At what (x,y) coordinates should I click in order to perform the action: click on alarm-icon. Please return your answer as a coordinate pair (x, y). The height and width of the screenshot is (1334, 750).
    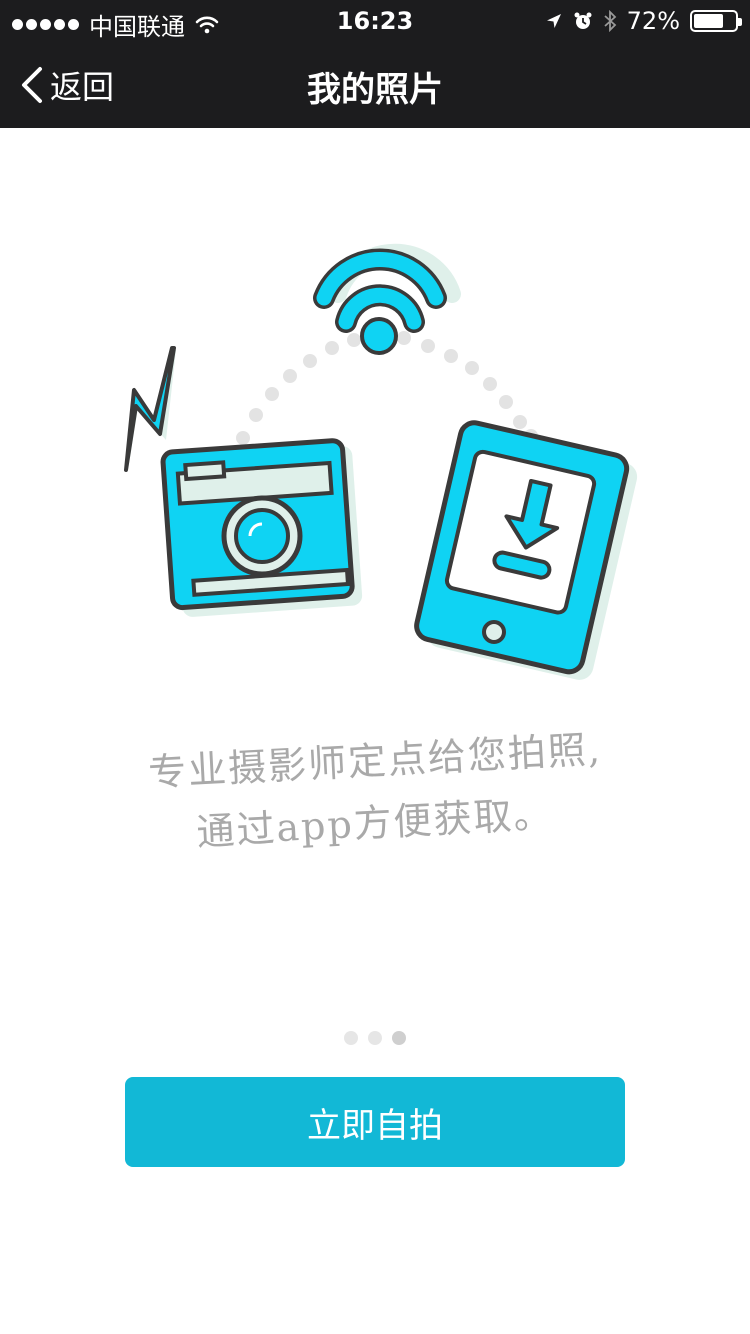
    Looking at the image, I should click on (583, 20).